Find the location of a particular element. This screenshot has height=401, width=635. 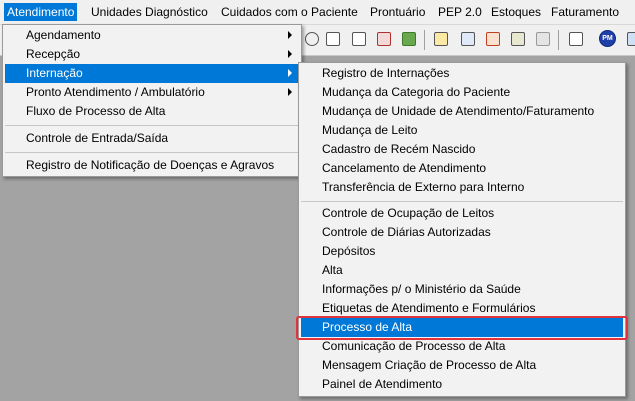

submenu-item-mudanca-categoria: Mudança da Categoria do Paciente is located at coordinates (462, 92).